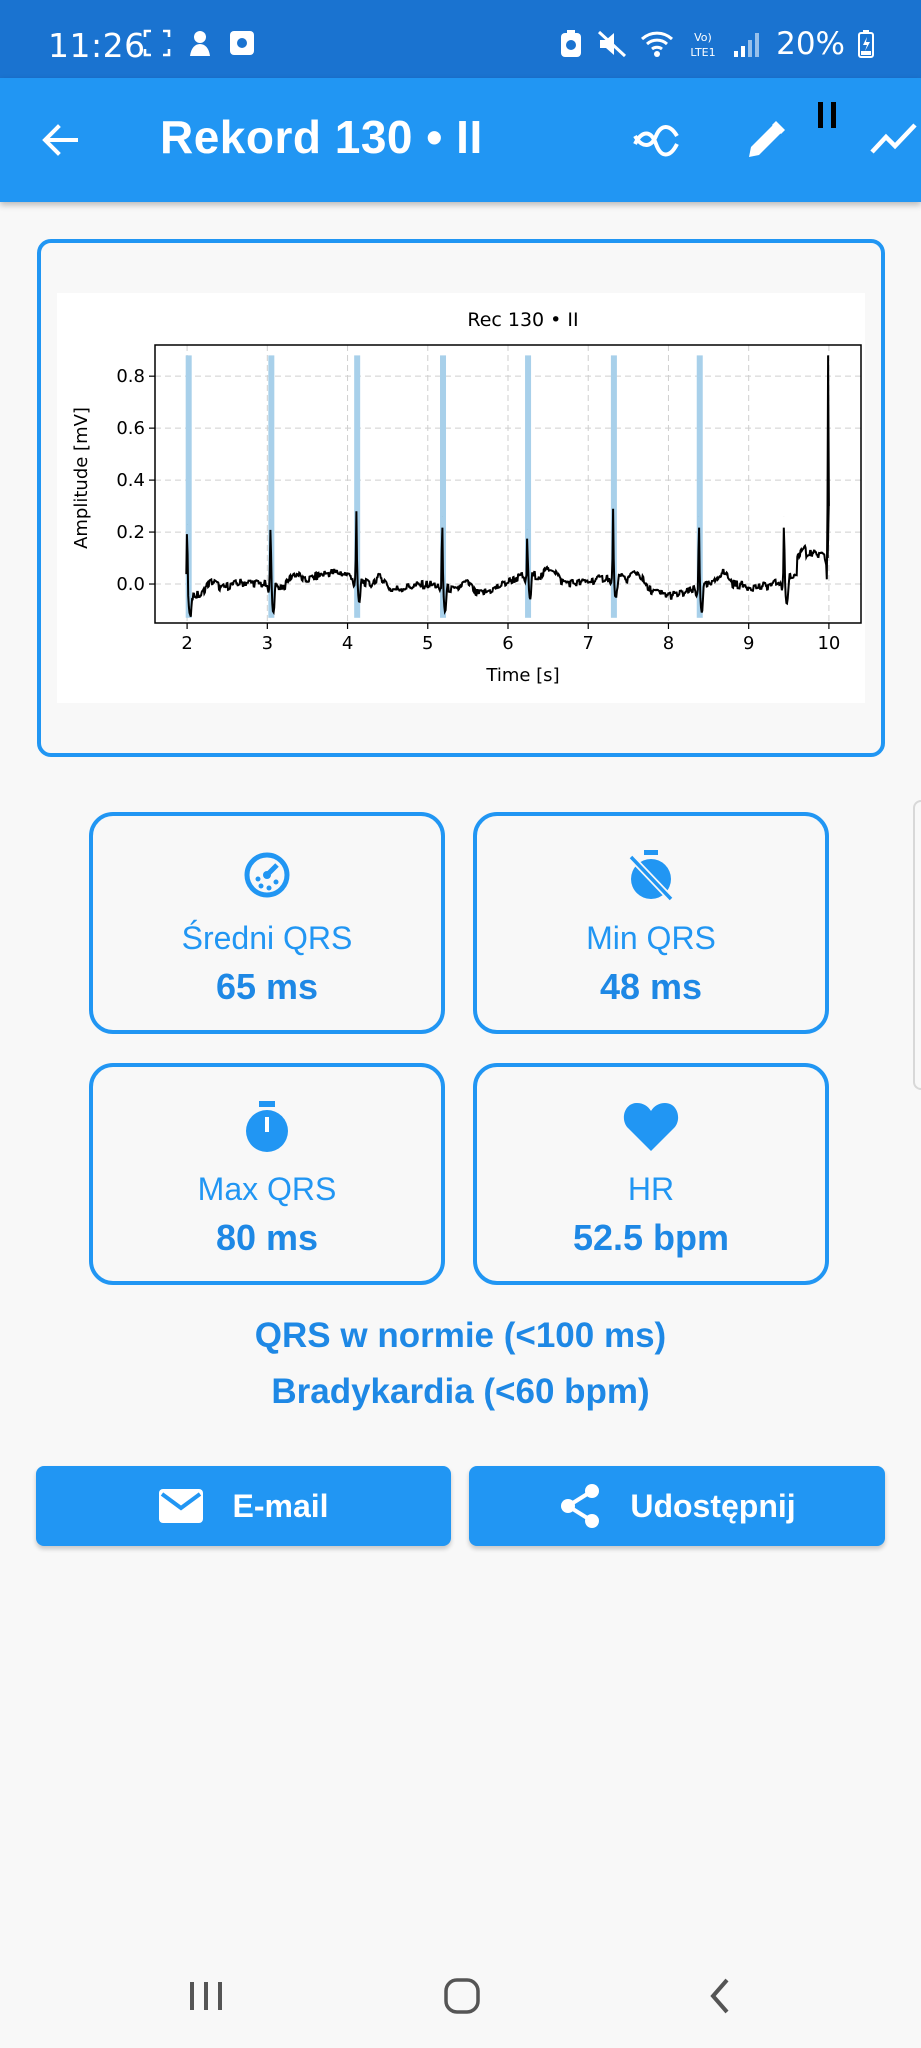 The width and height of the screenshot is (921, 2048). I want to click on x-tick-label: 7, so click(588, 643).